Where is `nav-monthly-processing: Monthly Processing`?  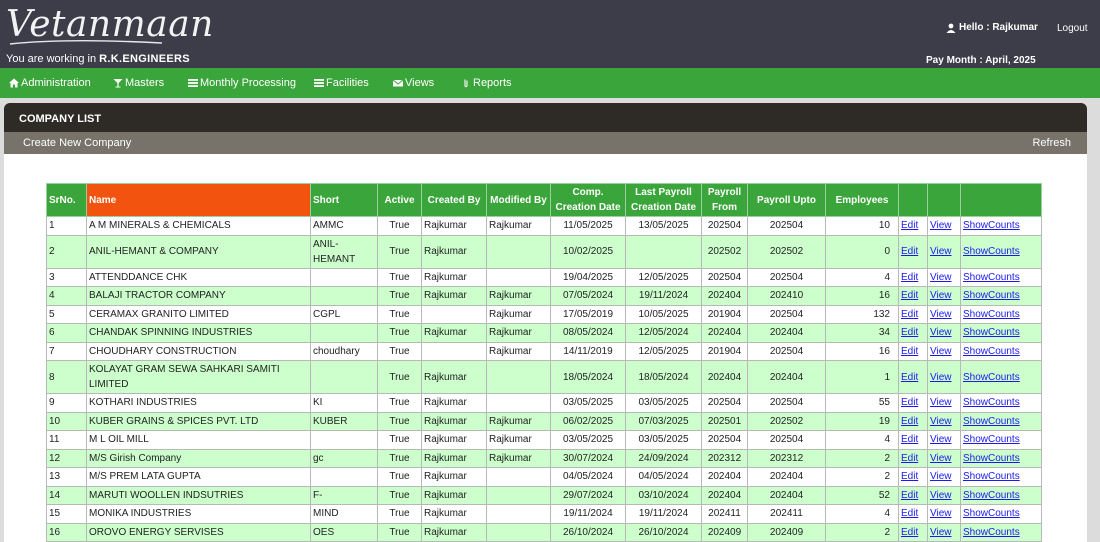 nav-monthly-processing: Monthly Processing is located at coordinates (242, 83).